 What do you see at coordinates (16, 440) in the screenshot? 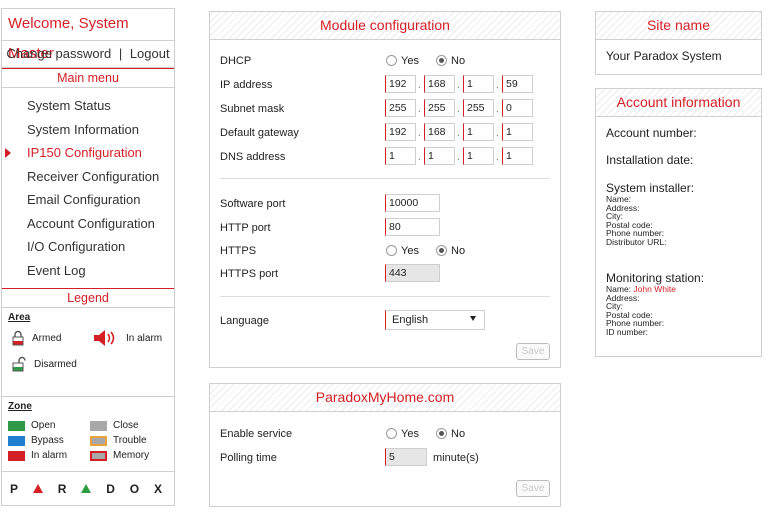
I see `swatch-bypass` at bounding box center [16, 440].